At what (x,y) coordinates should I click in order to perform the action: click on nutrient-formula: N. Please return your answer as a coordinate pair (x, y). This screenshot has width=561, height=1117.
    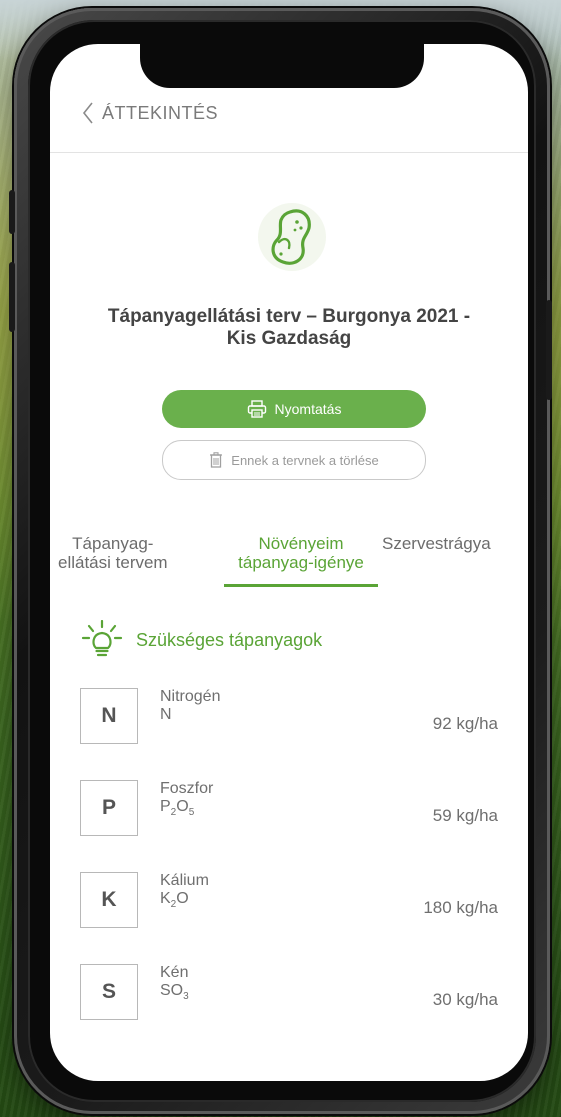
    Looking at the image, I should click on (166, 714).